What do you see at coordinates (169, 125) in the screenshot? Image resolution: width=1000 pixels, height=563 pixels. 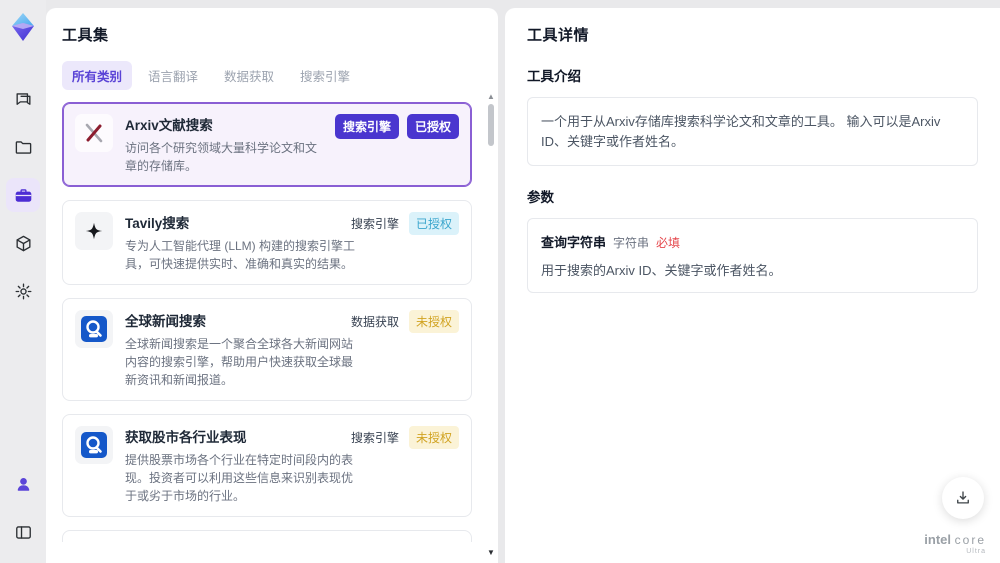 I see `tool-title: Arxiv文献搜索` at bounding box center [169, 125].